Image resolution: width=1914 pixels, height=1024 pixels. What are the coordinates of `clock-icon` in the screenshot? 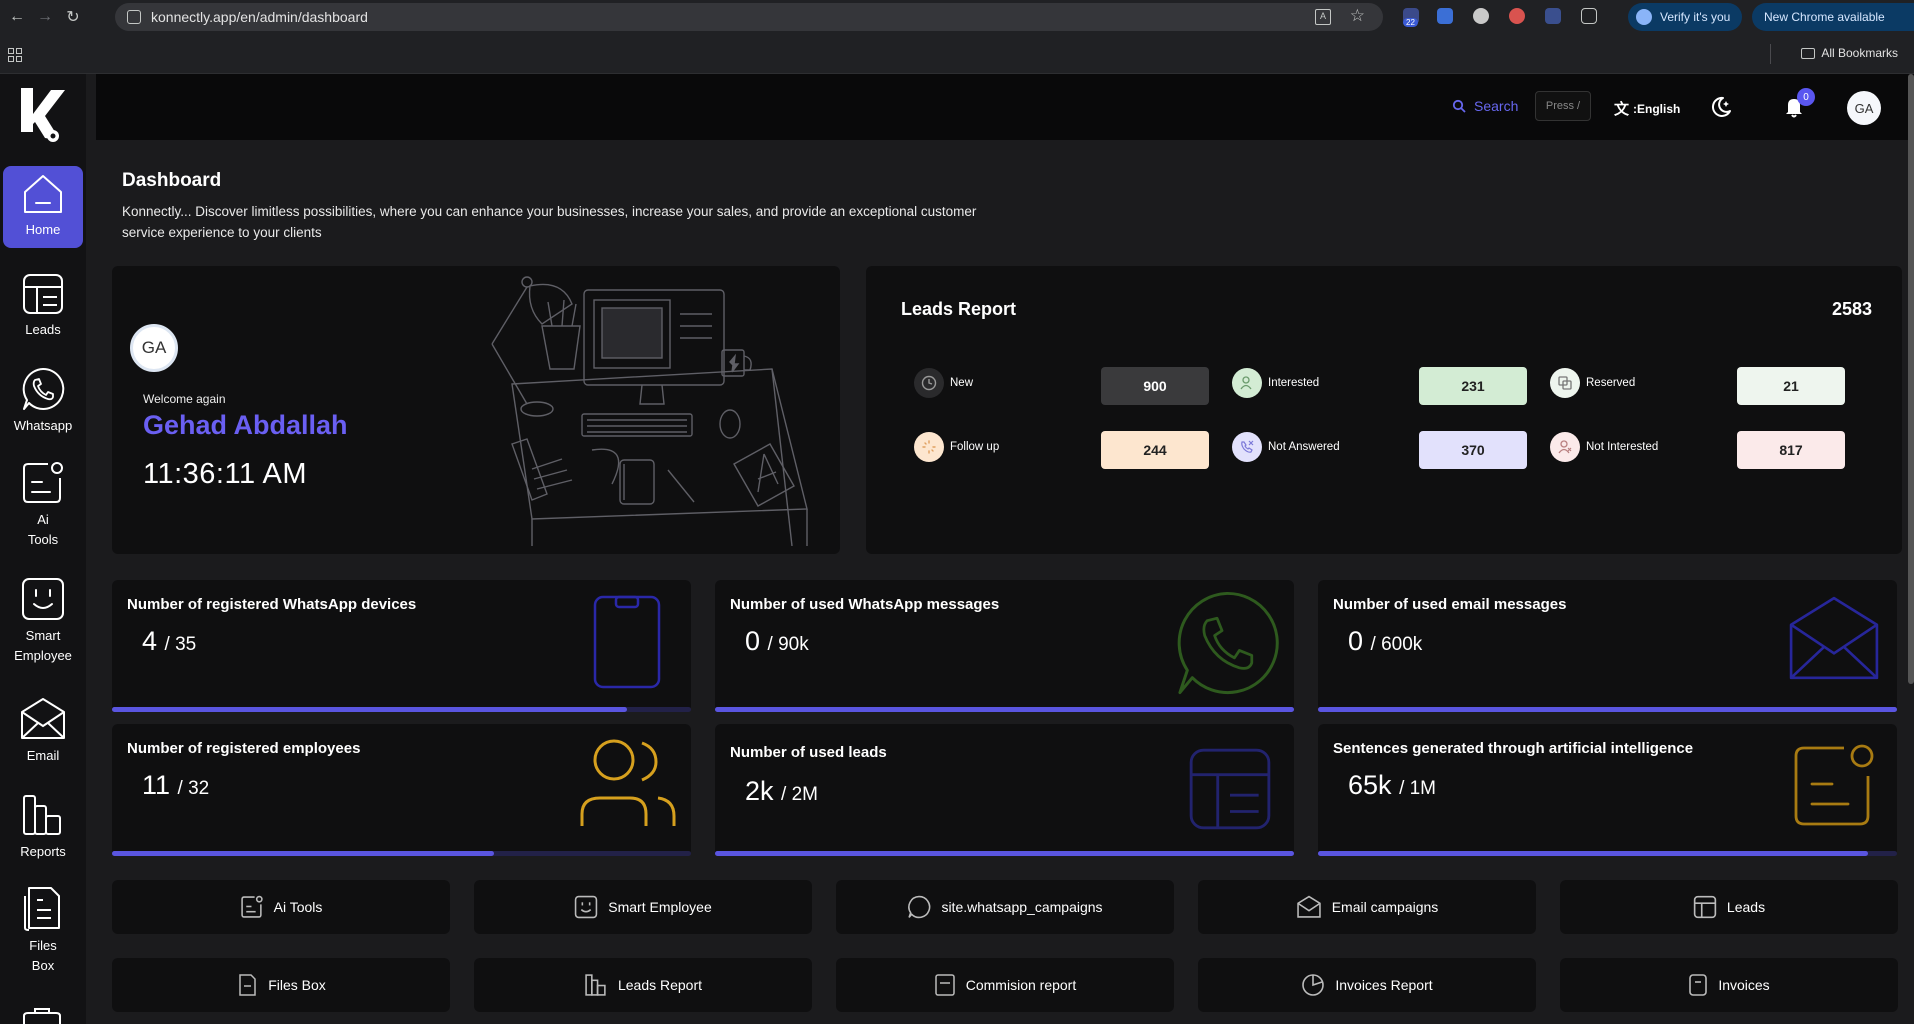 It's located at (929, 383).